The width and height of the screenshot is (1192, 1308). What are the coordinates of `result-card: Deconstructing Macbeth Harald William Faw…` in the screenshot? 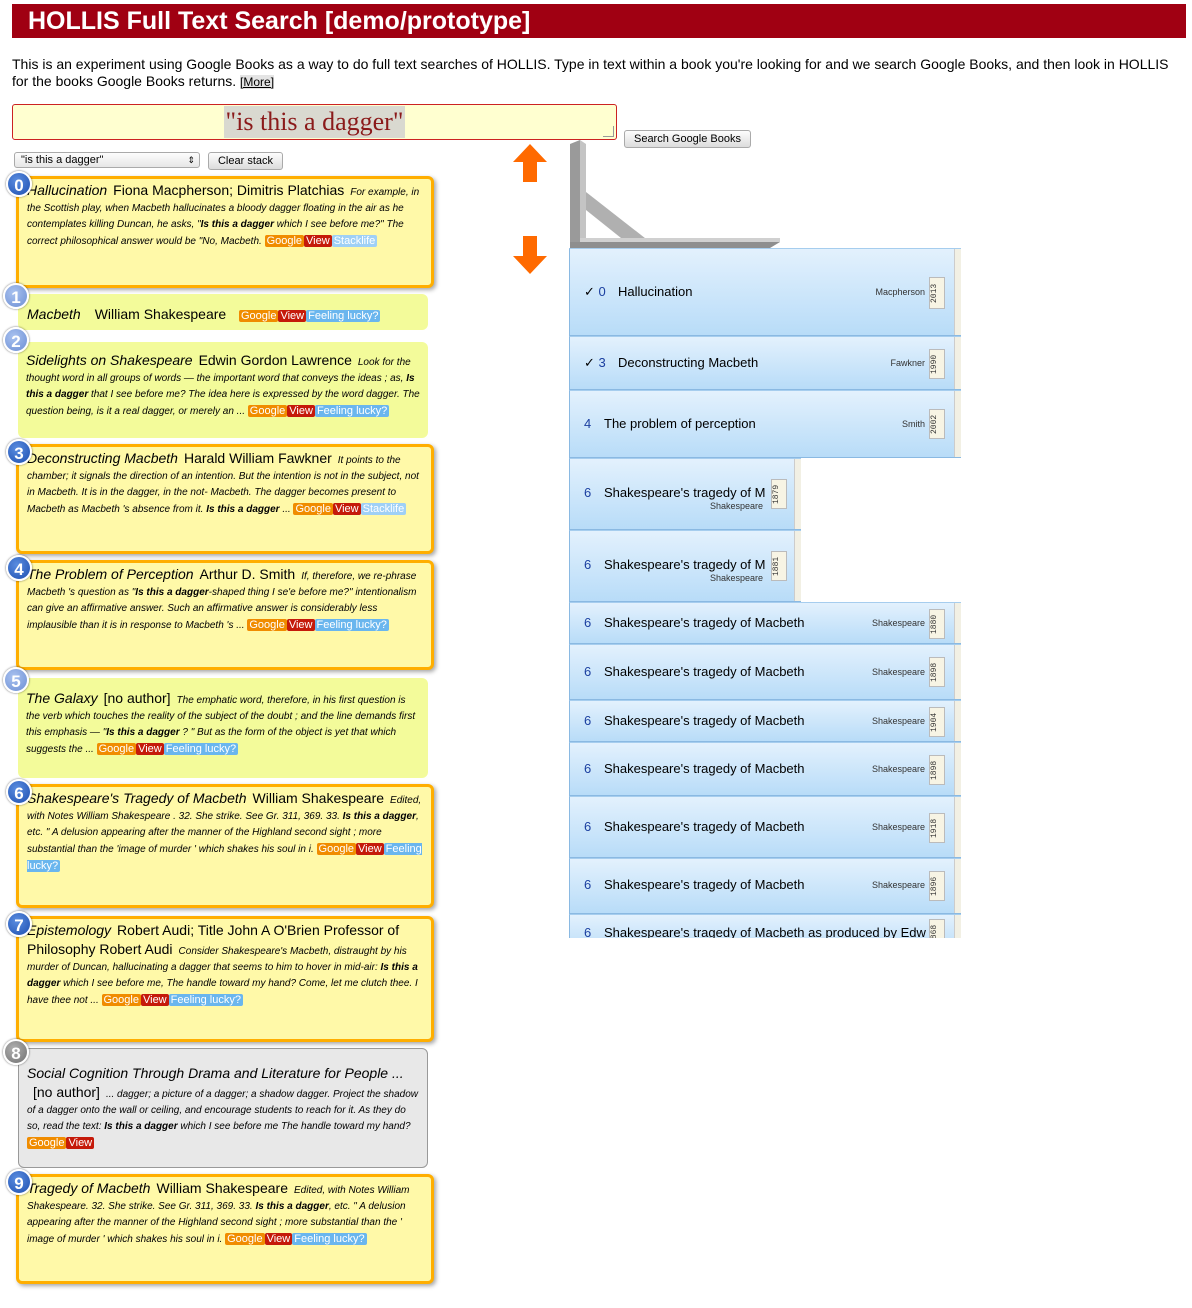 It's located at (225, 499).